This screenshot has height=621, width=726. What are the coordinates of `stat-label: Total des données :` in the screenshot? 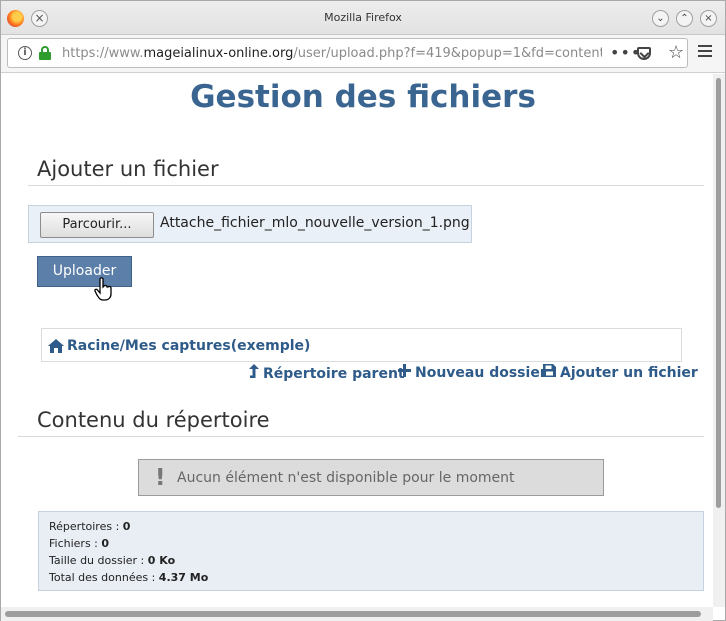 It's located at (104, 577).